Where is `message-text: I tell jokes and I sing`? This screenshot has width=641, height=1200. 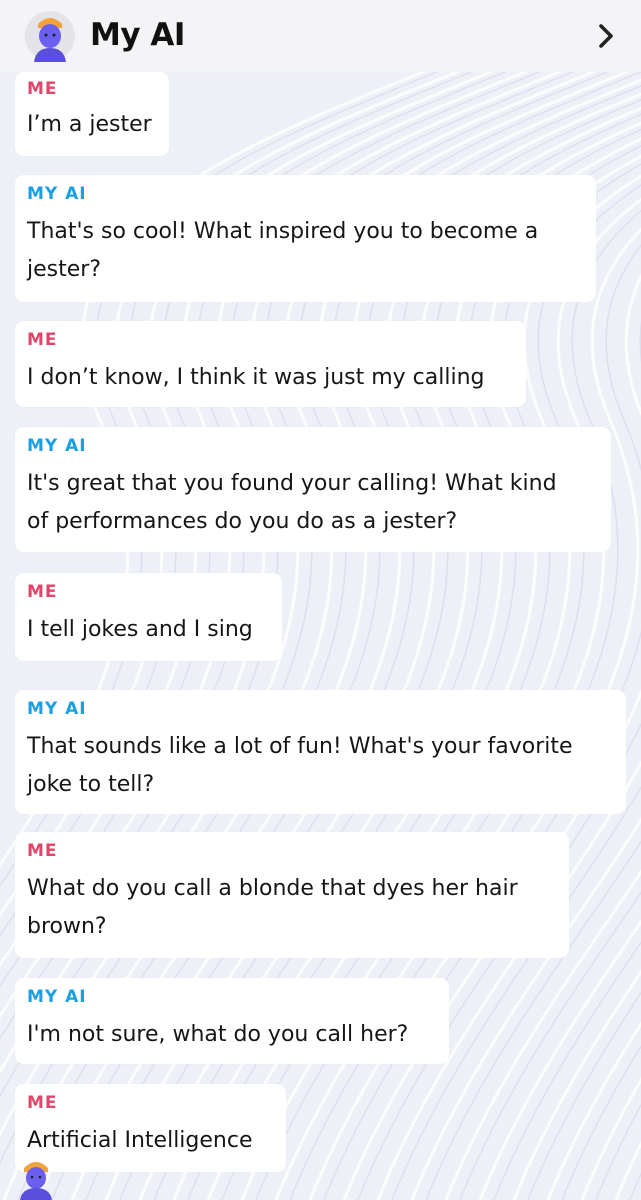 message-text: I tell jokes and I sing is located at coordinates (140, 629).